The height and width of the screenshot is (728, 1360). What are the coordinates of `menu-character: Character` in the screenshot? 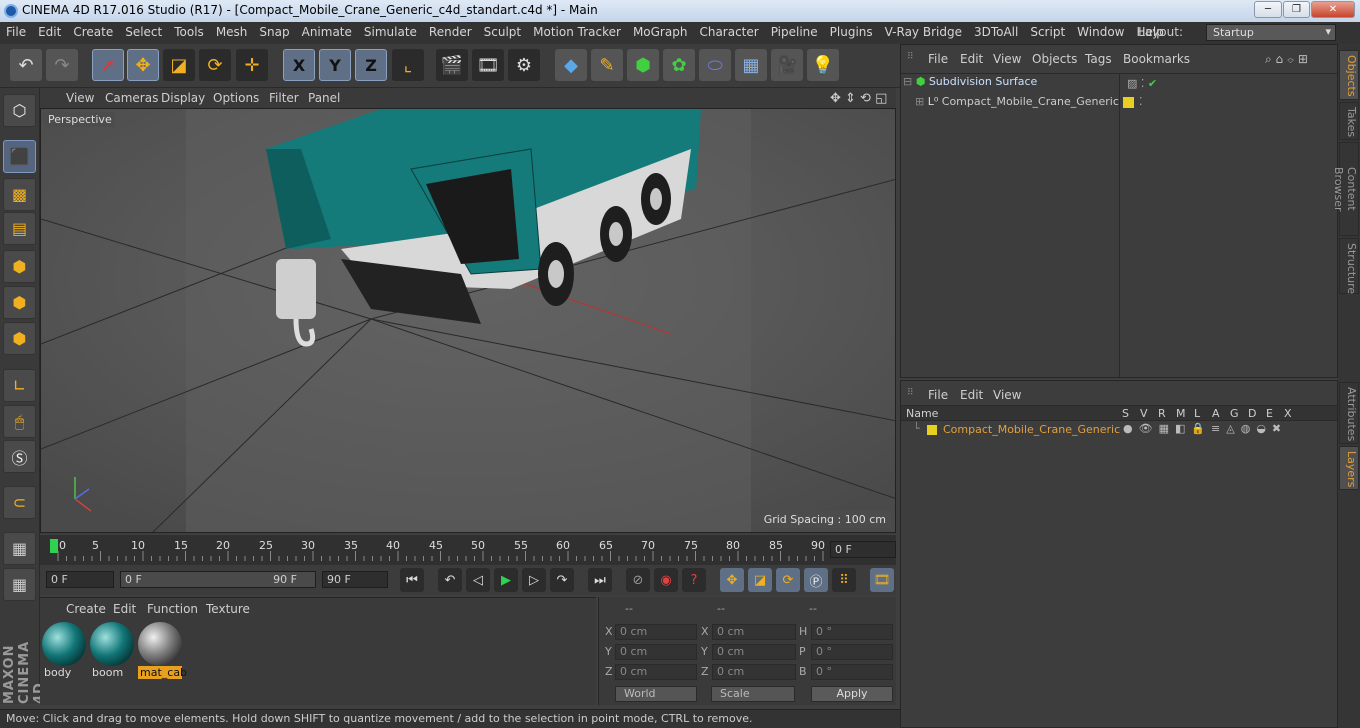 It's located at (728, 33).